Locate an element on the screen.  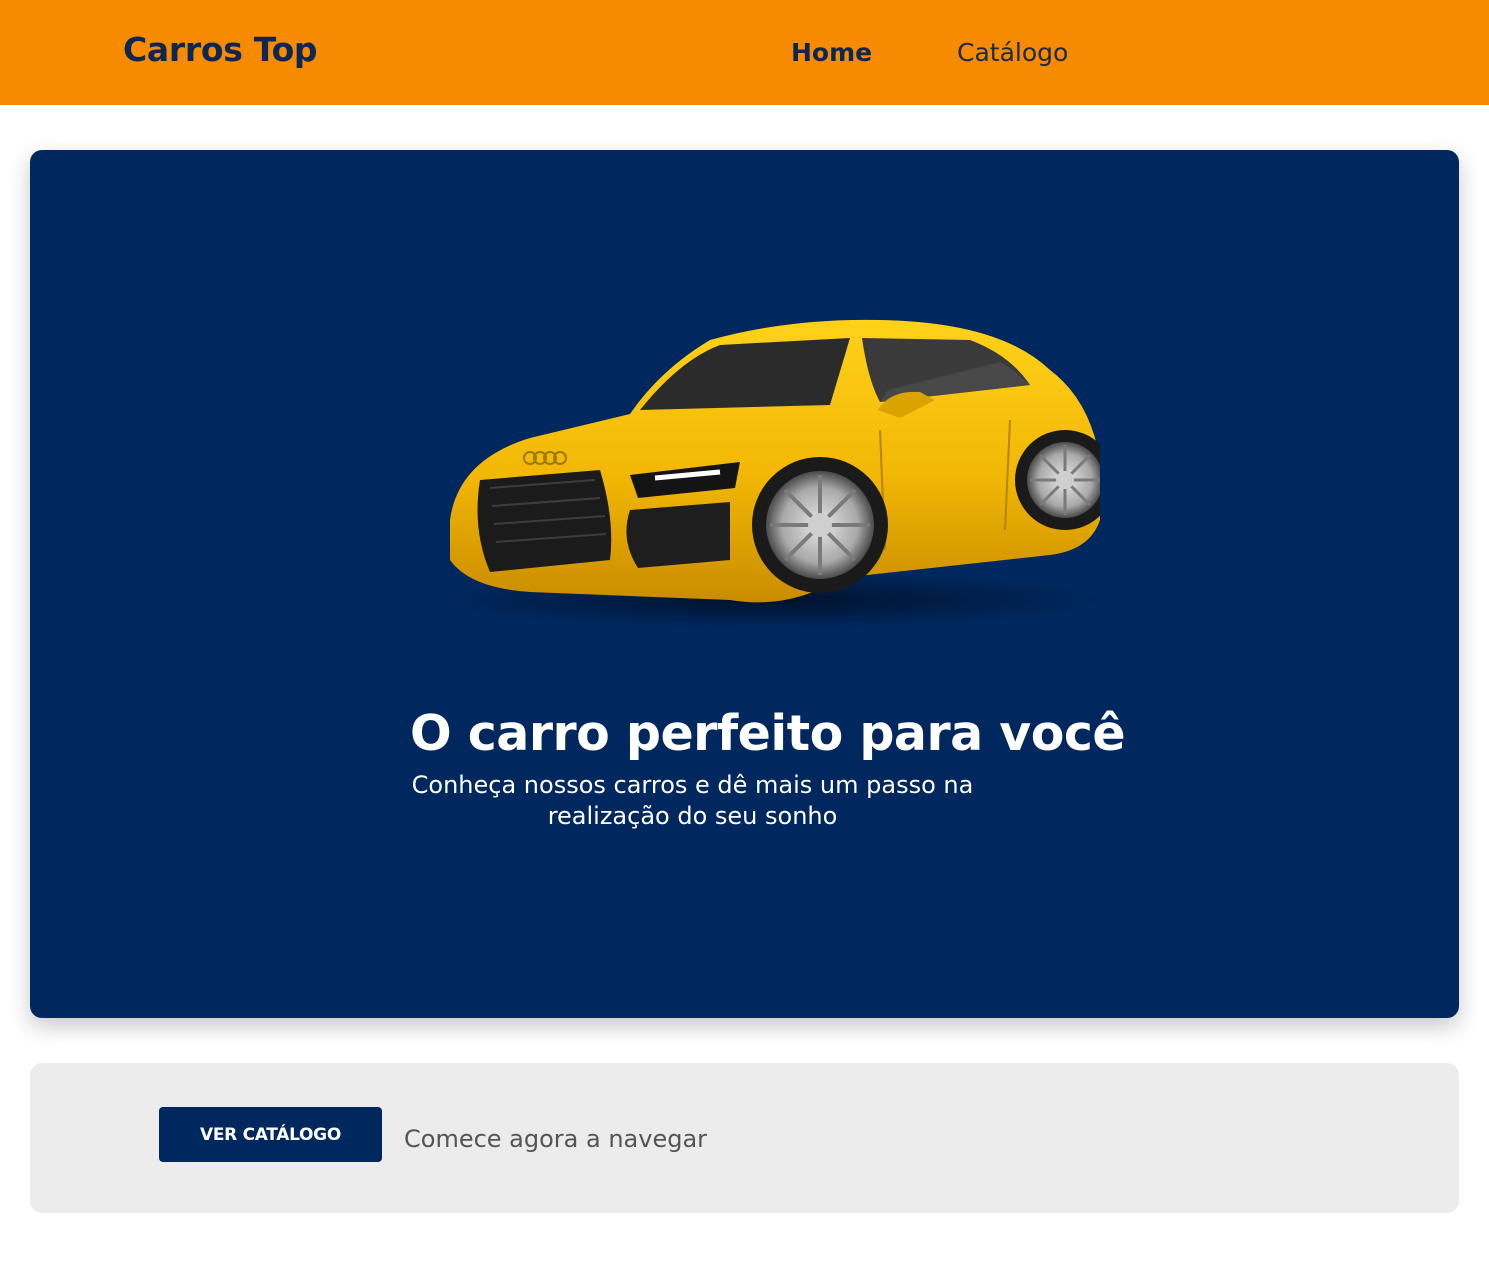
top-navbar: Carros Top Home Catálogo is located at coordinates (744, 52).